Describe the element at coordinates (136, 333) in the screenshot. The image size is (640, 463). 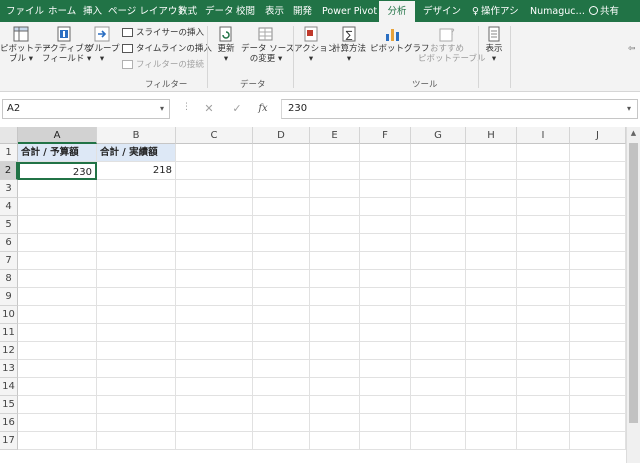
I see `cell-b11` at that location.